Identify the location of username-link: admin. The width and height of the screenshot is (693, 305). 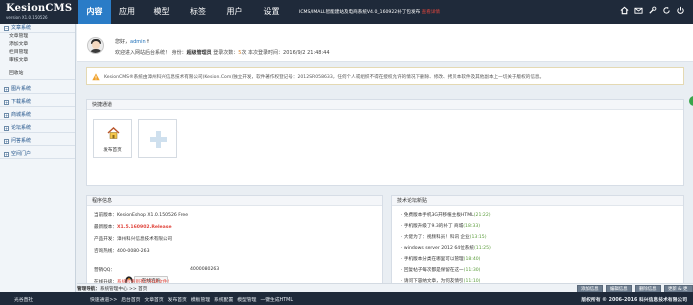
(138, 42).